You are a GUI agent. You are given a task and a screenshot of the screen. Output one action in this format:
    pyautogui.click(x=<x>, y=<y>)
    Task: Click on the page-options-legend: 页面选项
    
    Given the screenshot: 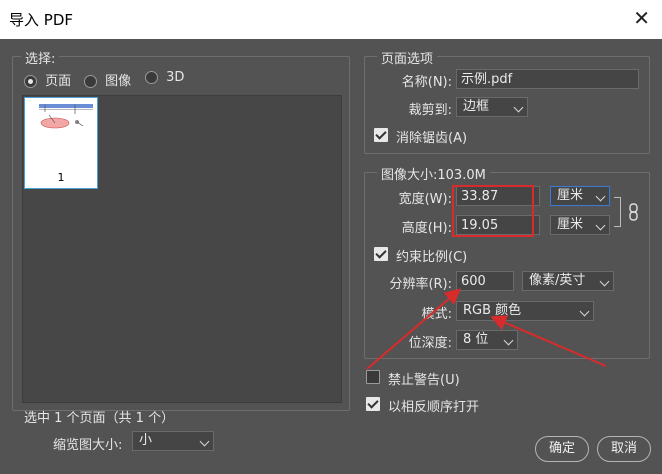 What is the action you would take?
    pyautogui.click(x=407, y=57)
    